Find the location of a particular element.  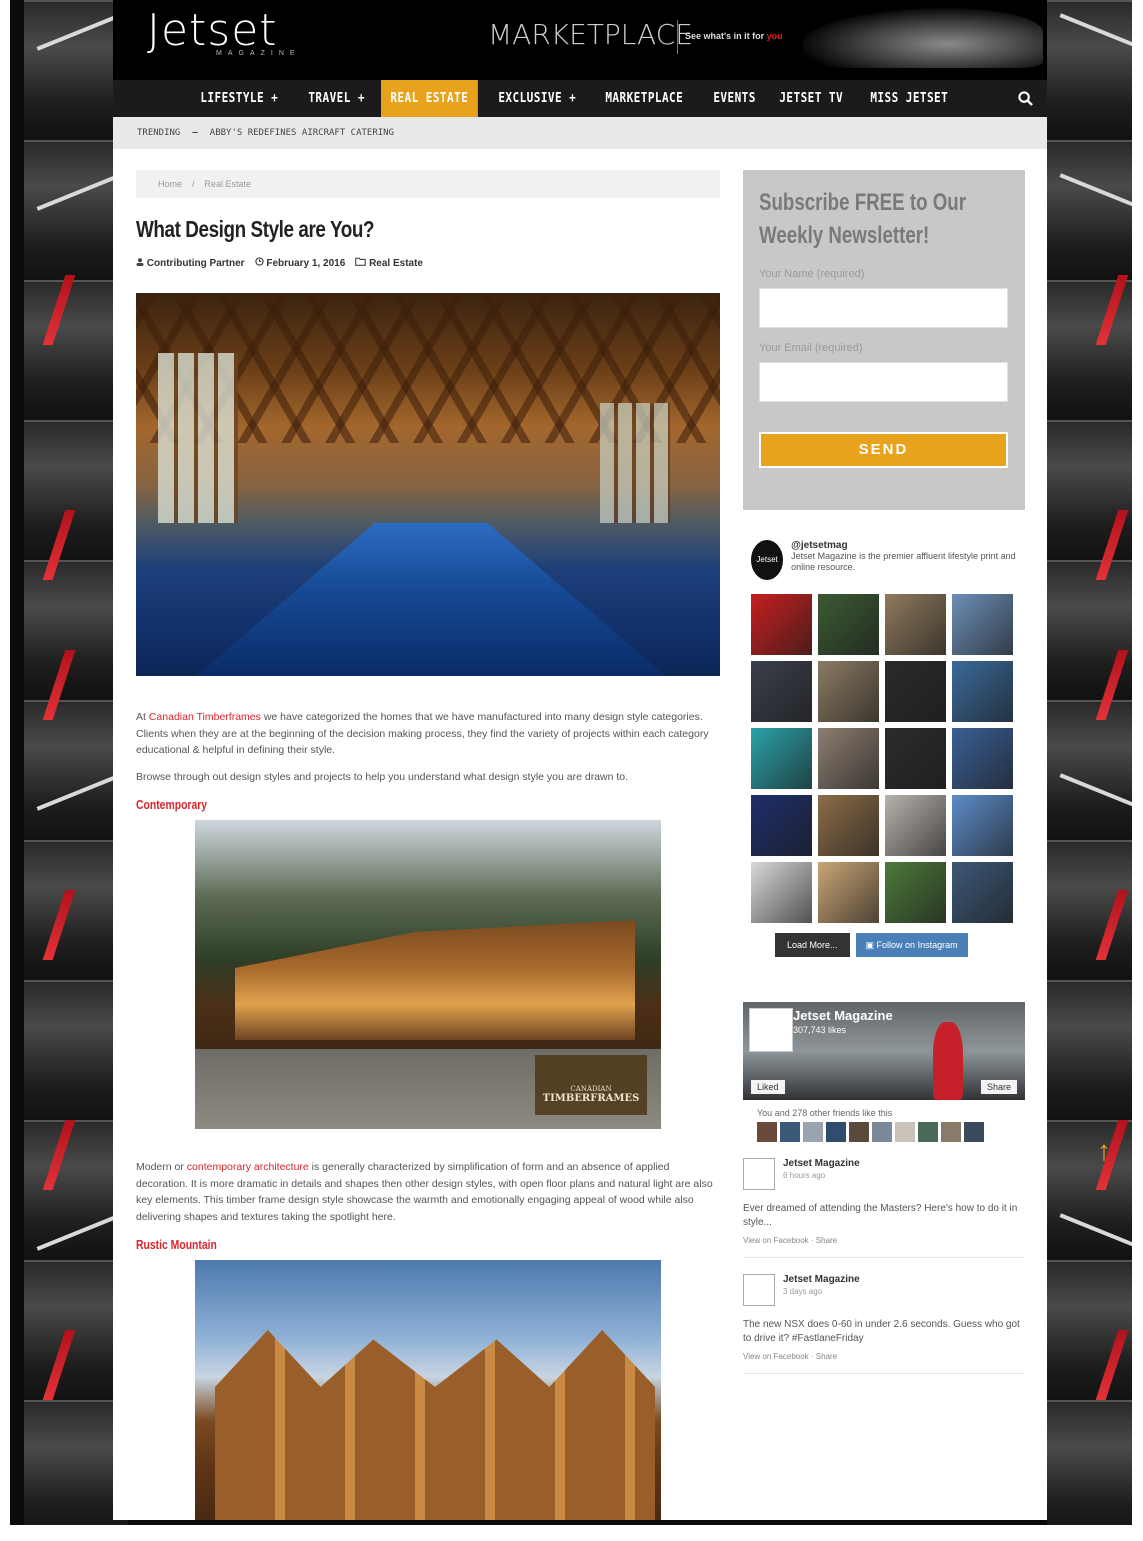

banner-car-image is located at coordinates (923, 38).